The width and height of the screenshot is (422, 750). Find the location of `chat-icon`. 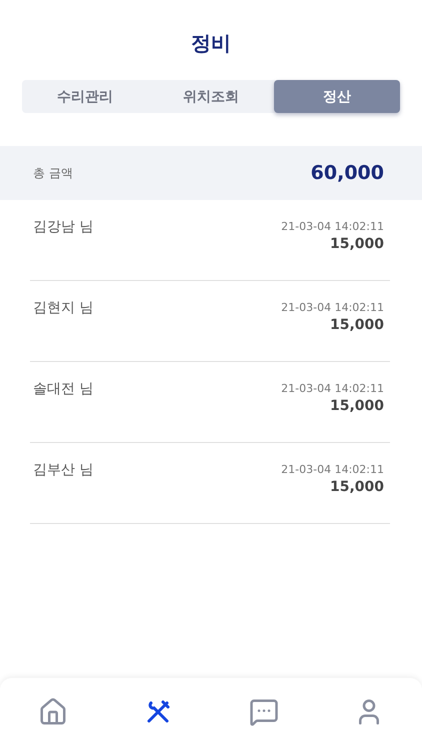

chat-icon is located at coordinates (263, 712).